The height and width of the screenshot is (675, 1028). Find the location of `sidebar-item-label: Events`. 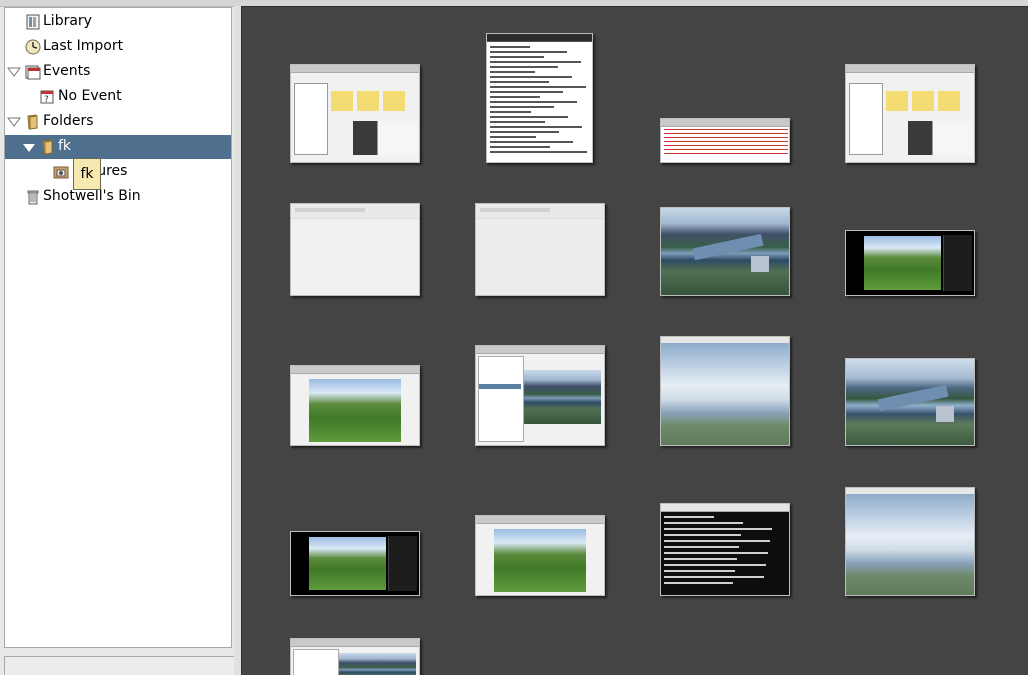

sidebar-item-label: Events is located at coordinates (67, 71).